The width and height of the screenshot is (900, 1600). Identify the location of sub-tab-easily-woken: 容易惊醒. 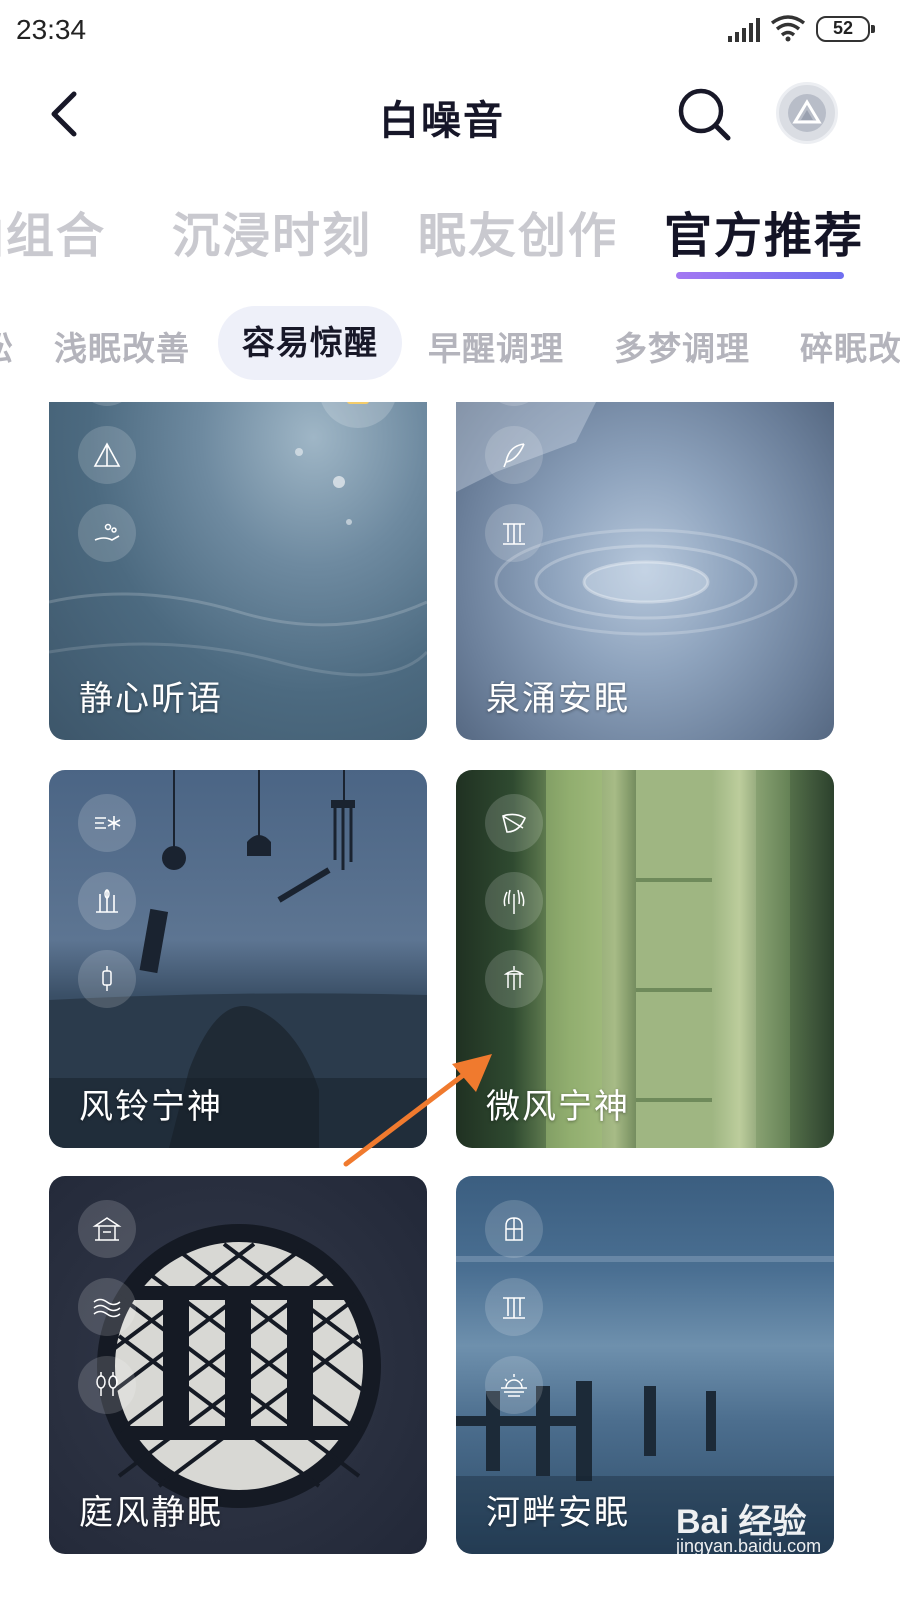
(310, 343).